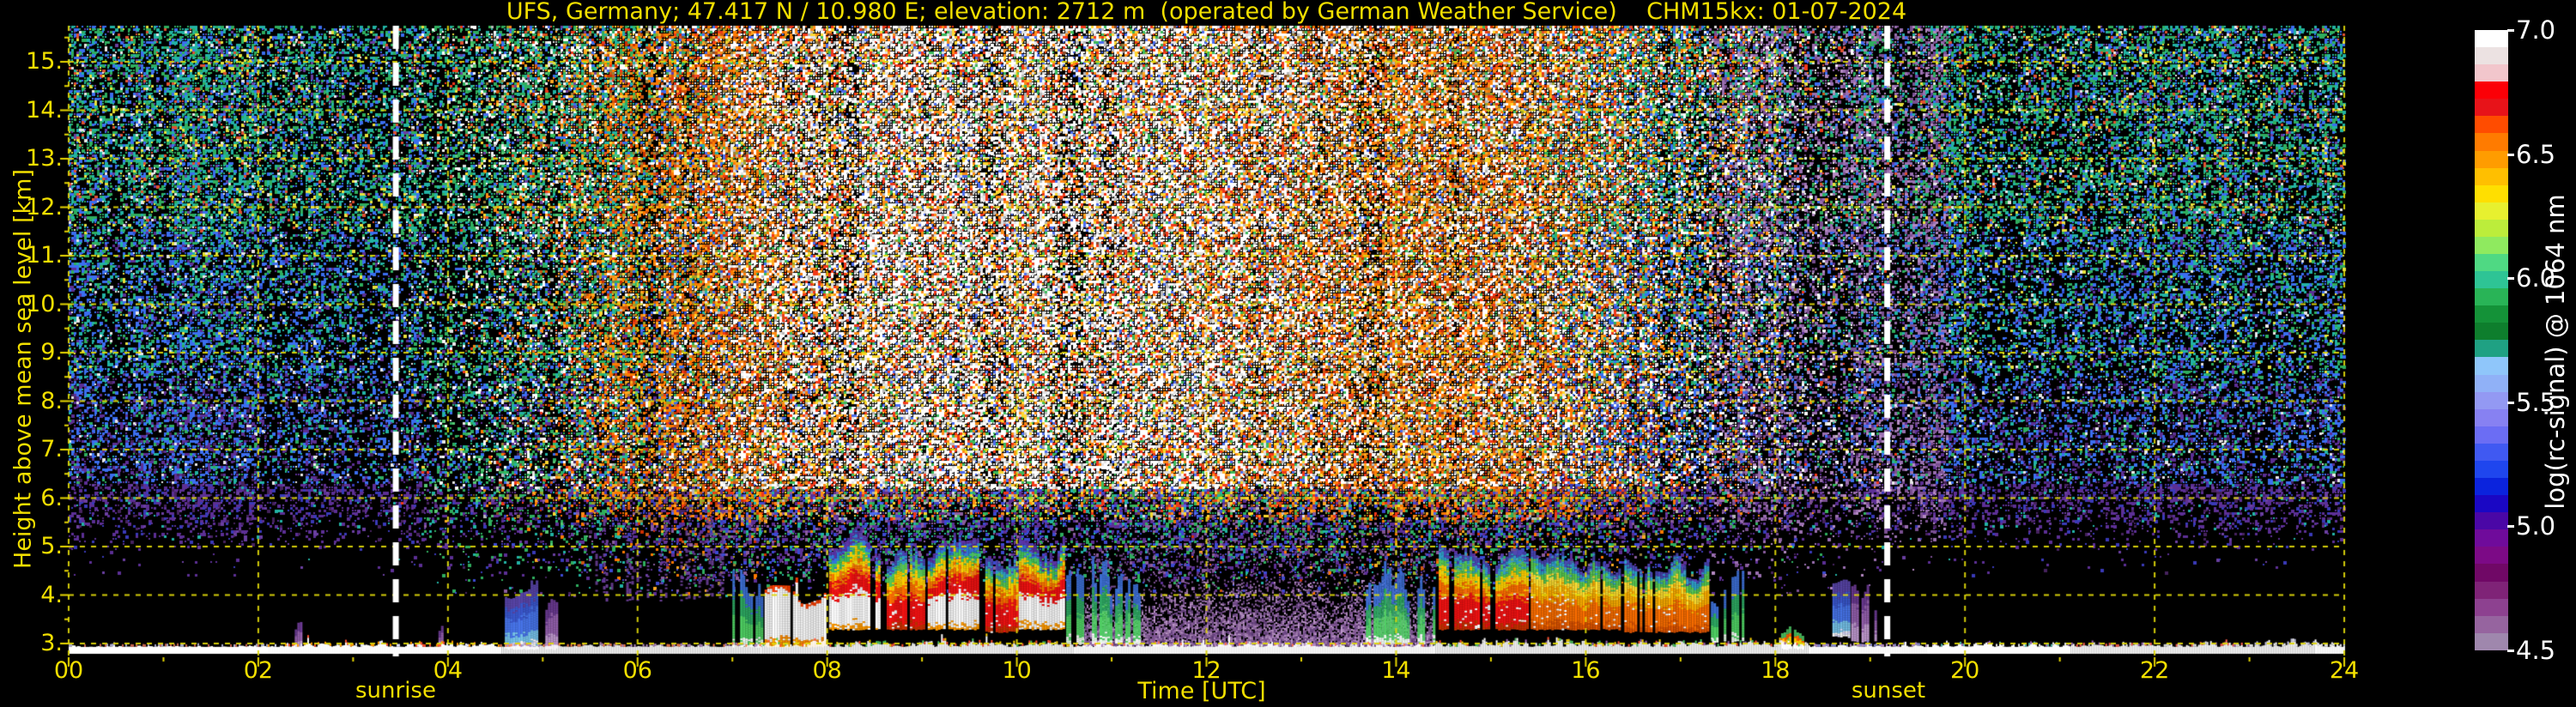 This screenshot has width=2576, height=707. Describe the element at coordinates (1776, 670) in the screenshot. I see `x-tick-label: 18` at that location.